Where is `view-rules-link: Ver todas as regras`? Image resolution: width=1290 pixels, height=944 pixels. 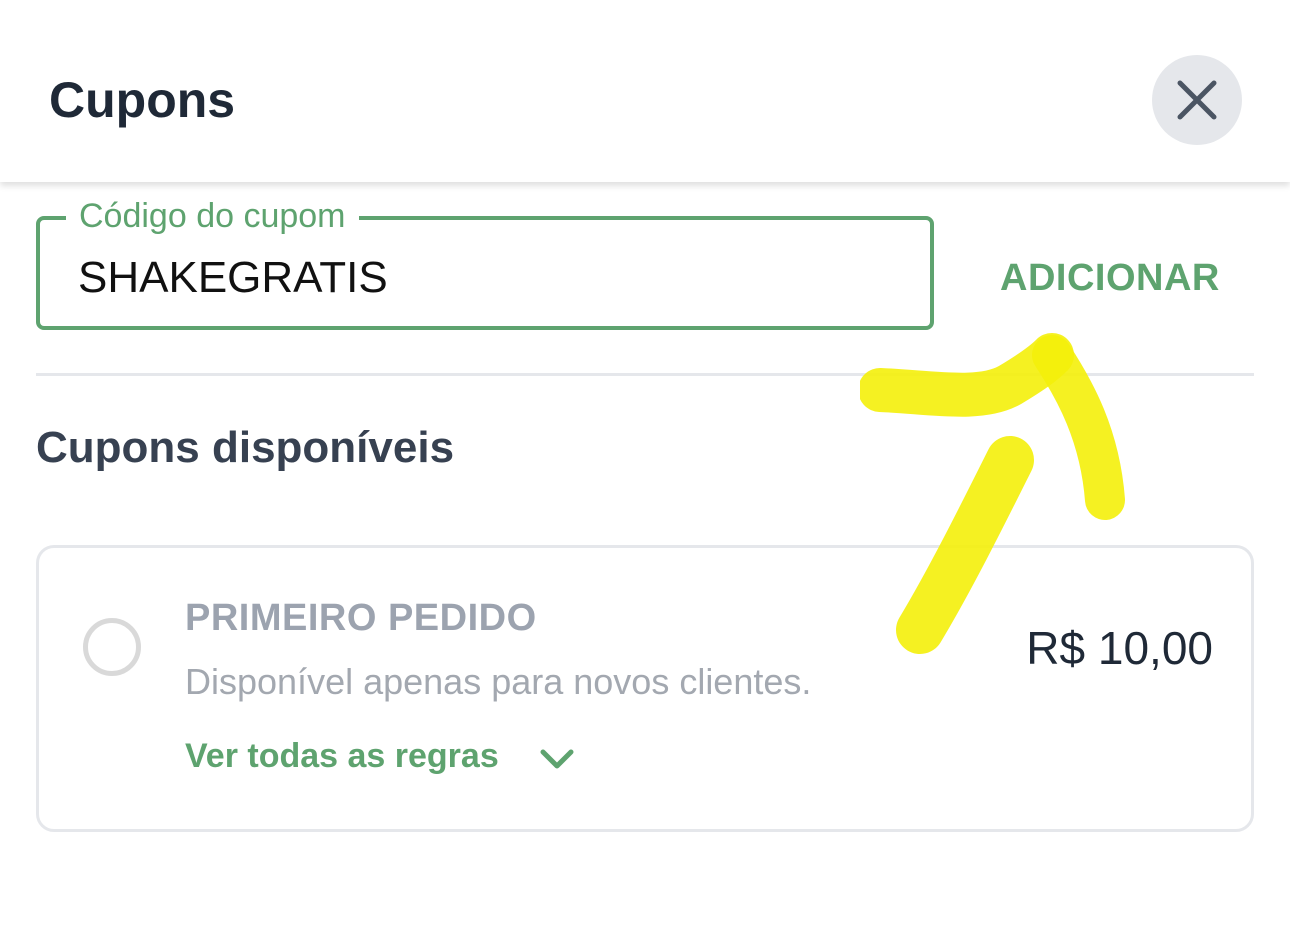 view-rules-link: Ver todas as regras is located at coordinates (380, 756).